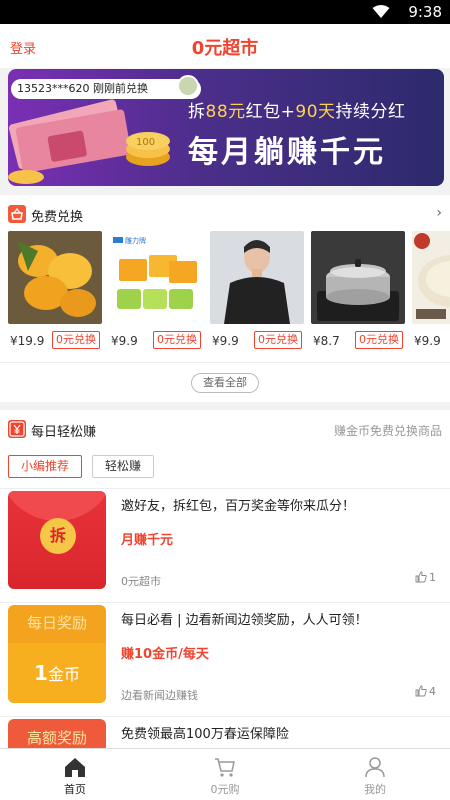 The image size is (450, 800). I want to click on pot-image, so click(358, 277).